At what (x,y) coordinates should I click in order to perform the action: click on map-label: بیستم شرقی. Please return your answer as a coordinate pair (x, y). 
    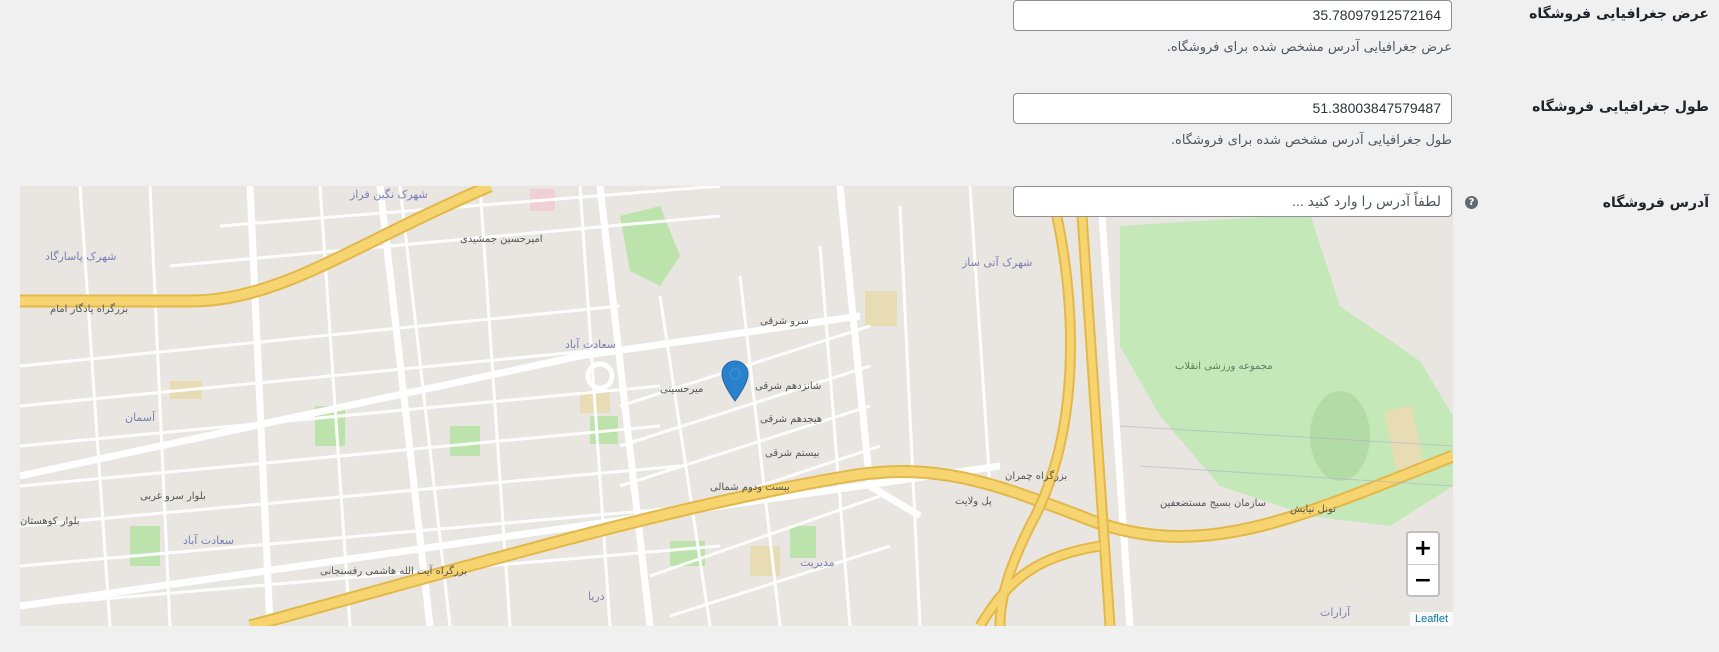
    Looking at the image, I should click on (792, 453).